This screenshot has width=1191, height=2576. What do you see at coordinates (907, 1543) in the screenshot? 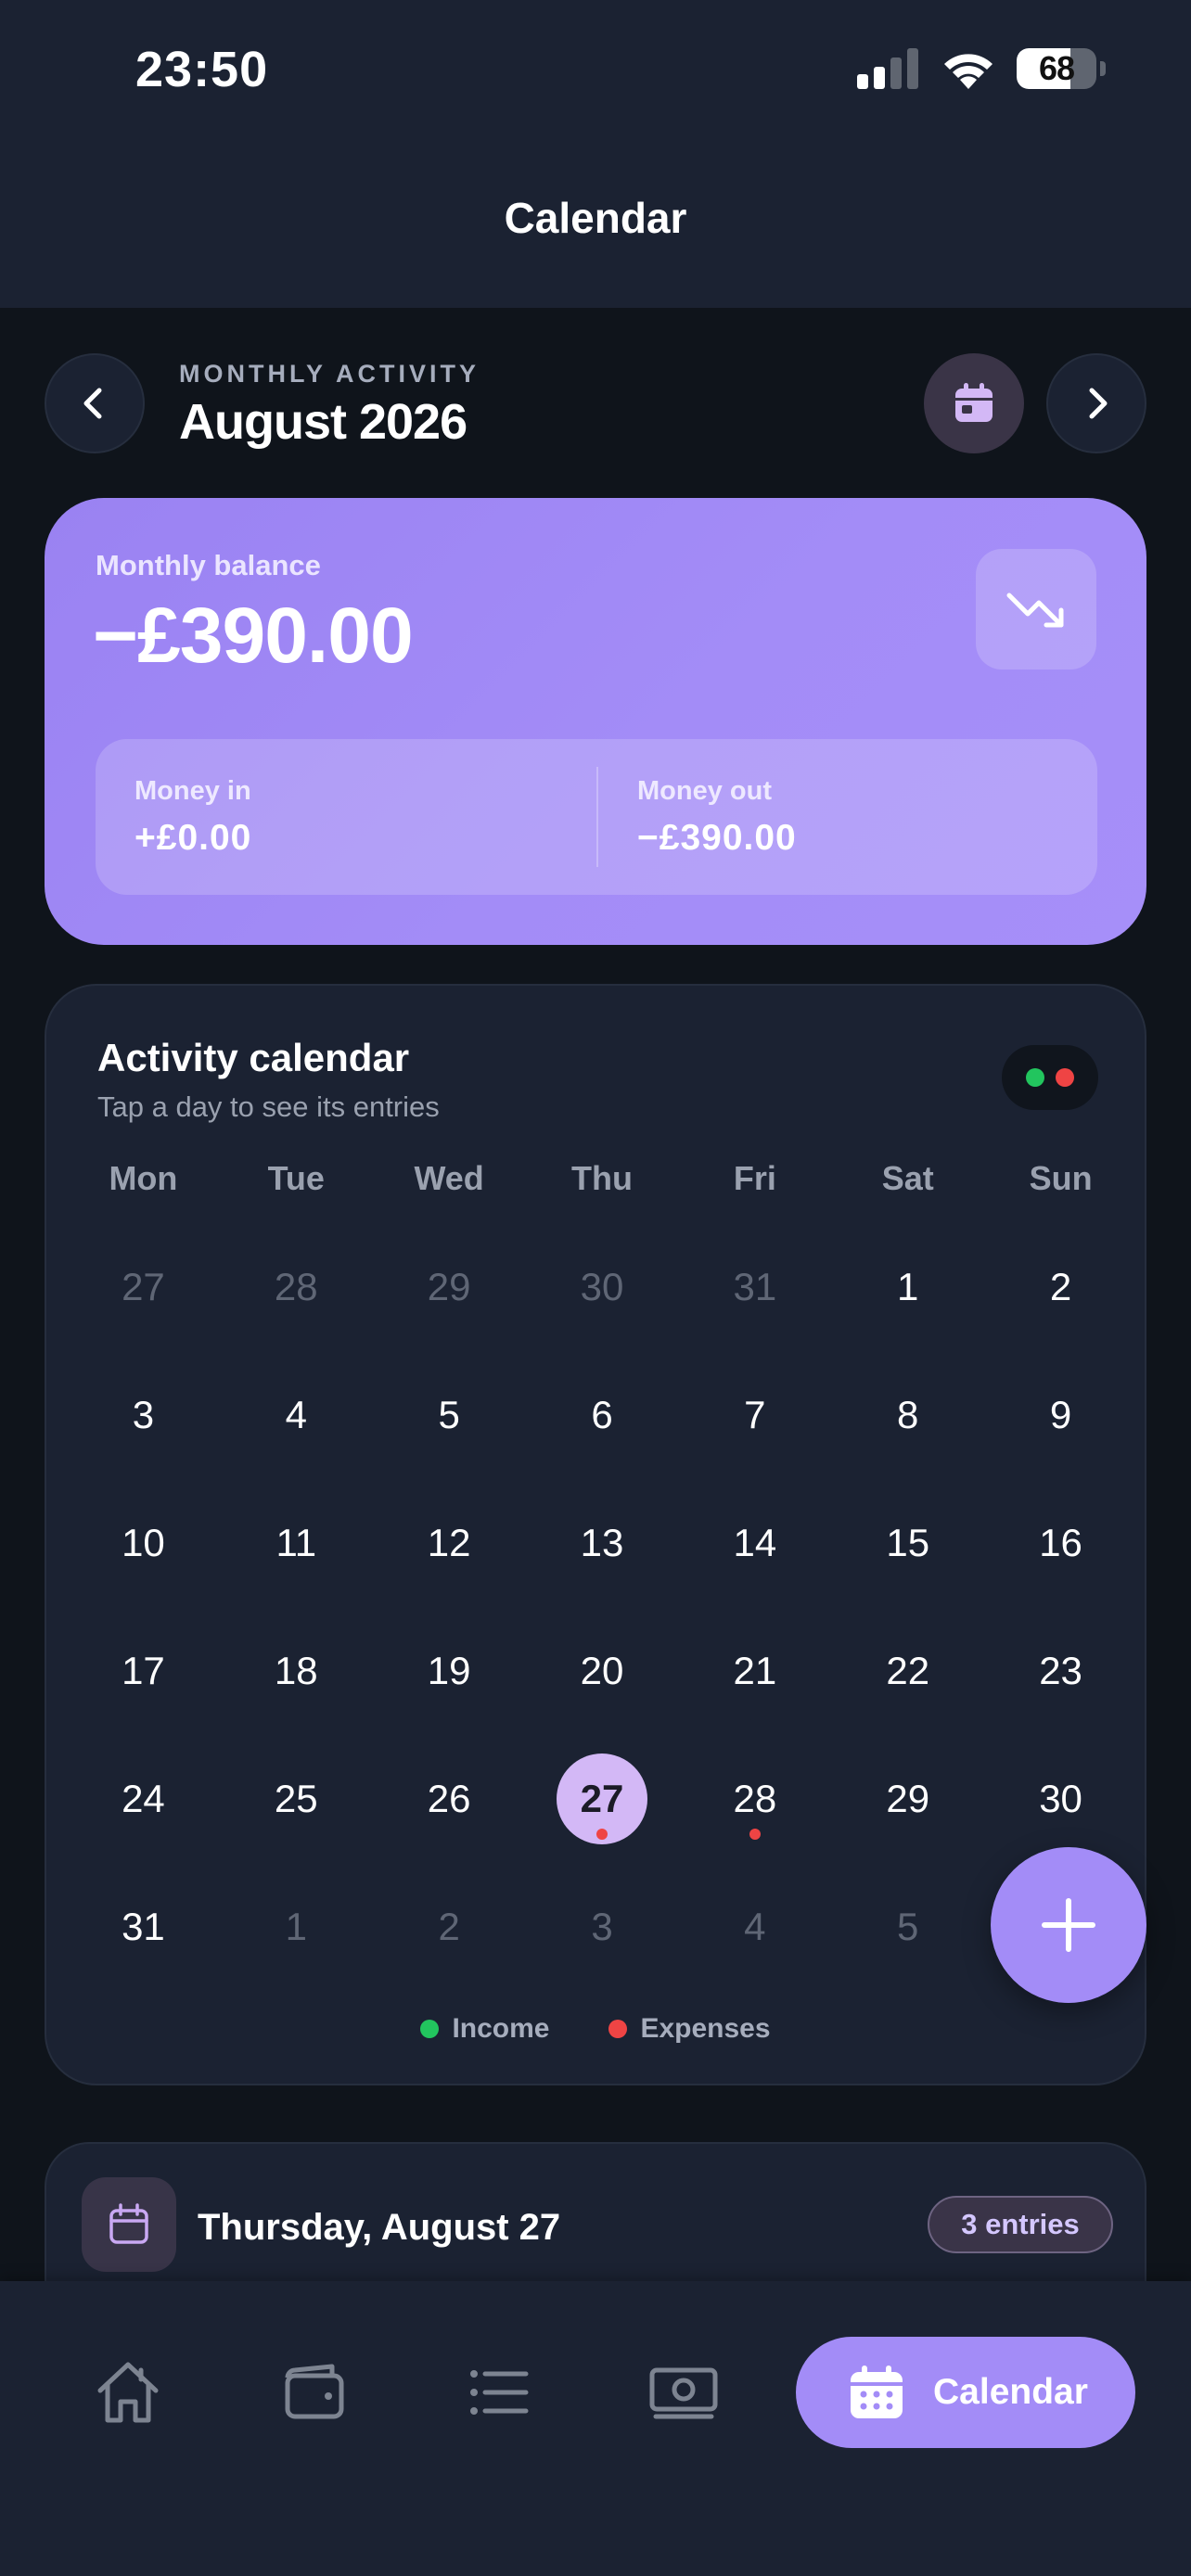
I see `calendar-day: 15` at bounding box center [907, 1543].